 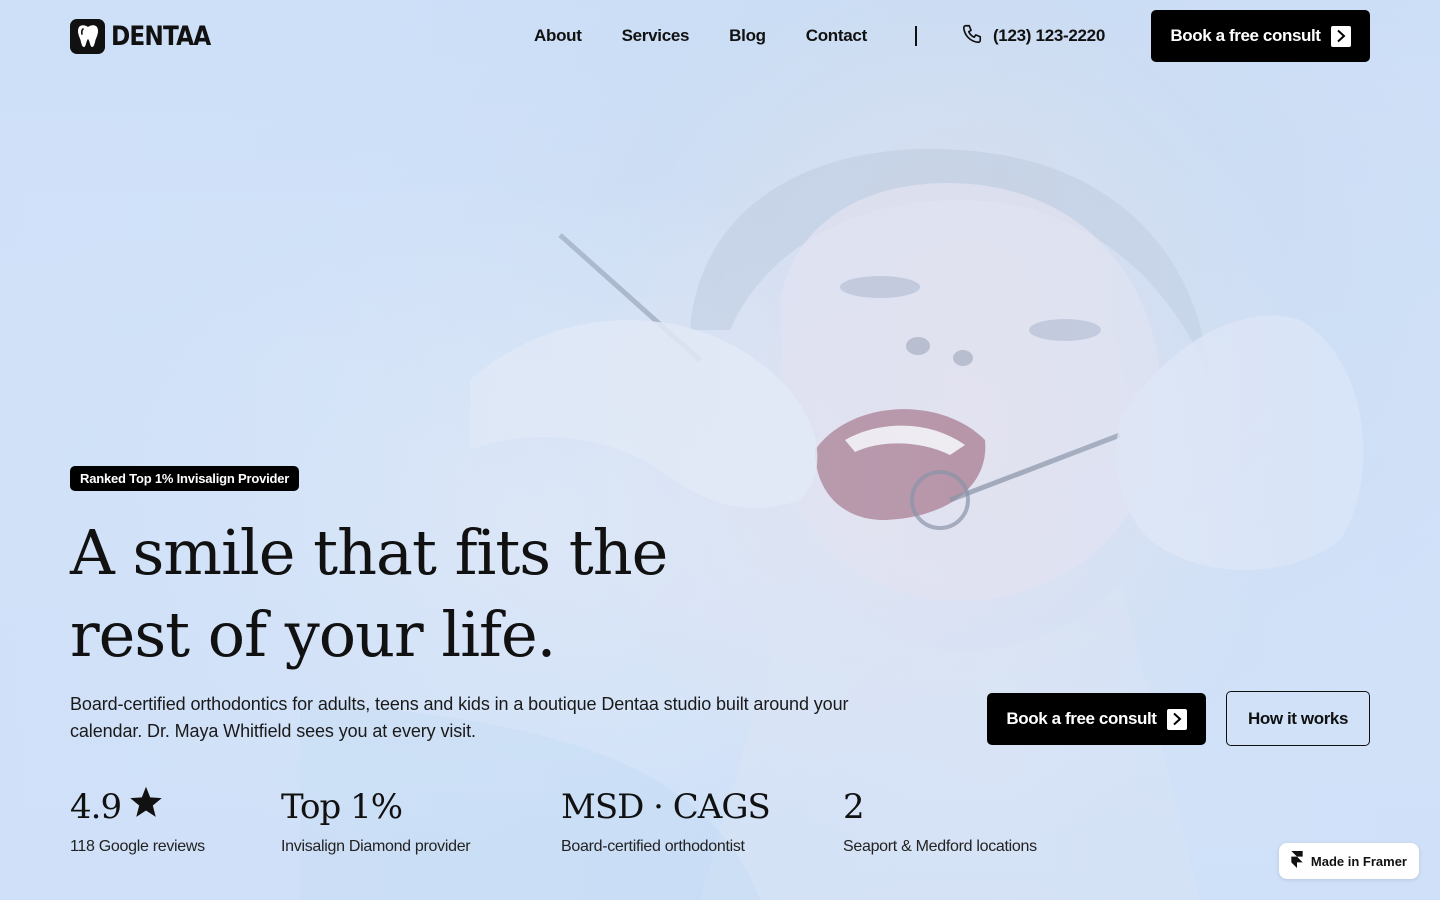 I want to click on stat-value: Top 1%, so click(x=342, y=807).